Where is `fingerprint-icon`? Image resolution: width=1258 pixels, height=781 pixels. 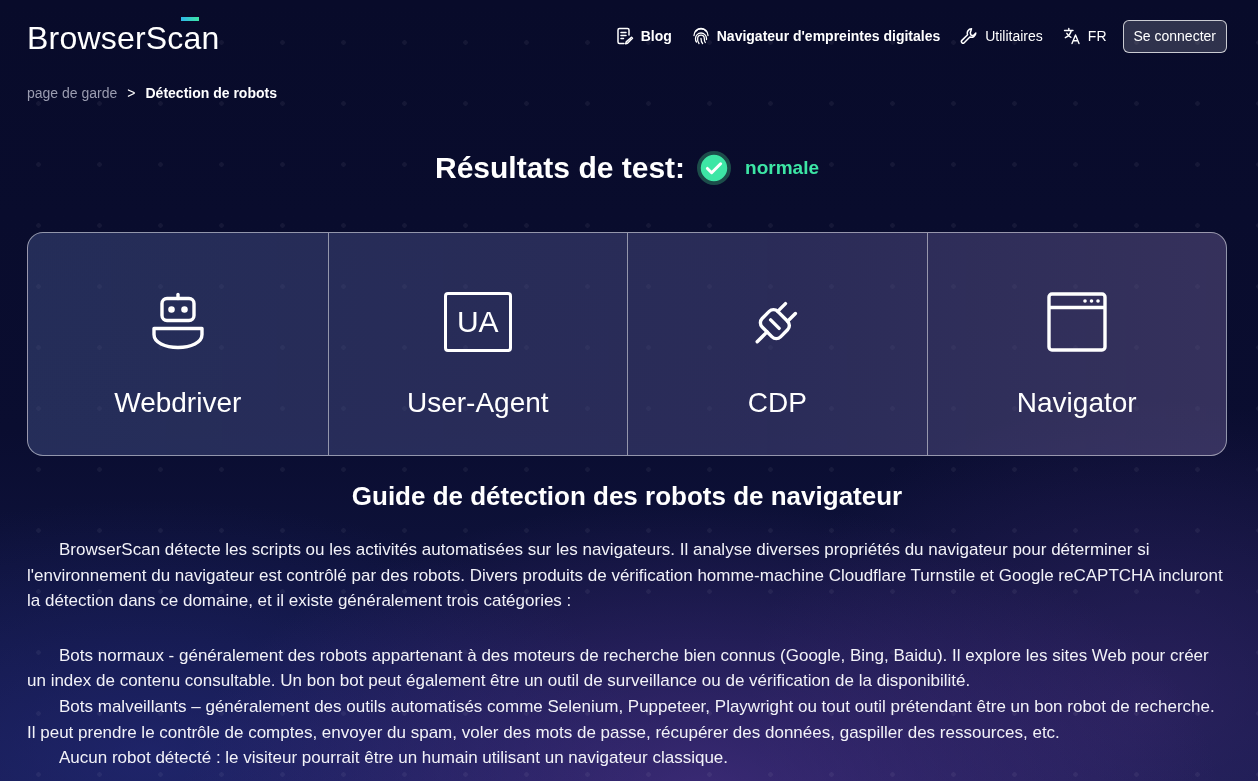 fingerprint-icon is located at coordinates (700, 36).